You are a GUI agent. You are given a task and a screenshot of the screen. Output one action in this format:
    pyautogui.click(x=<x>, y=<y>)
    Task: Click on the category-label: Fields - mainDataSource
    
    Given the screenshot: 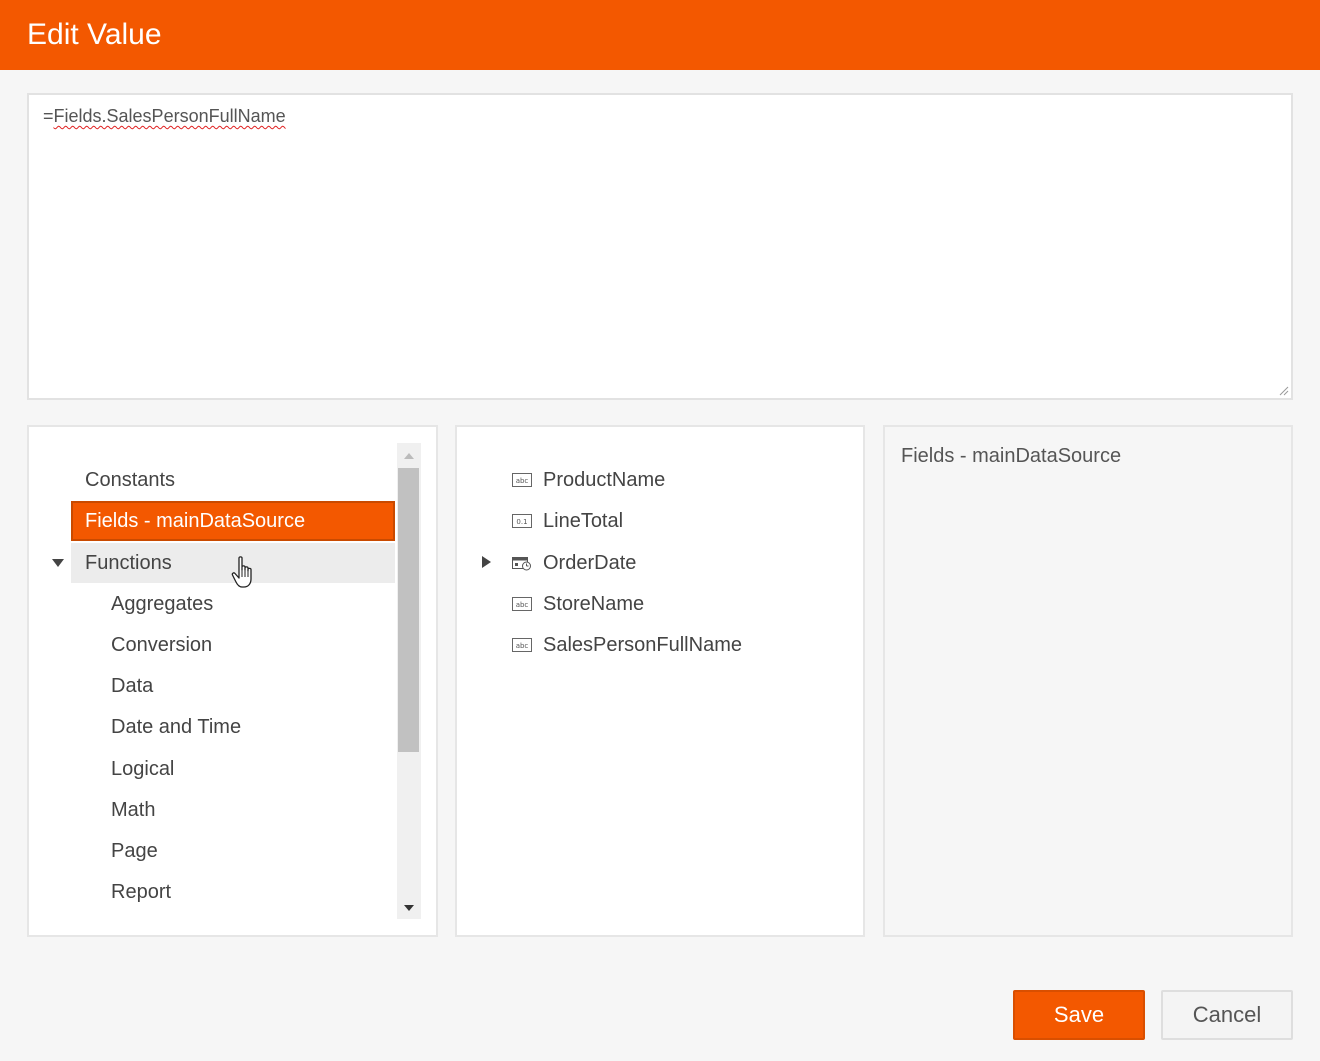 What is the action you would take?
    pyautogui.click(x=195, y=521)
    